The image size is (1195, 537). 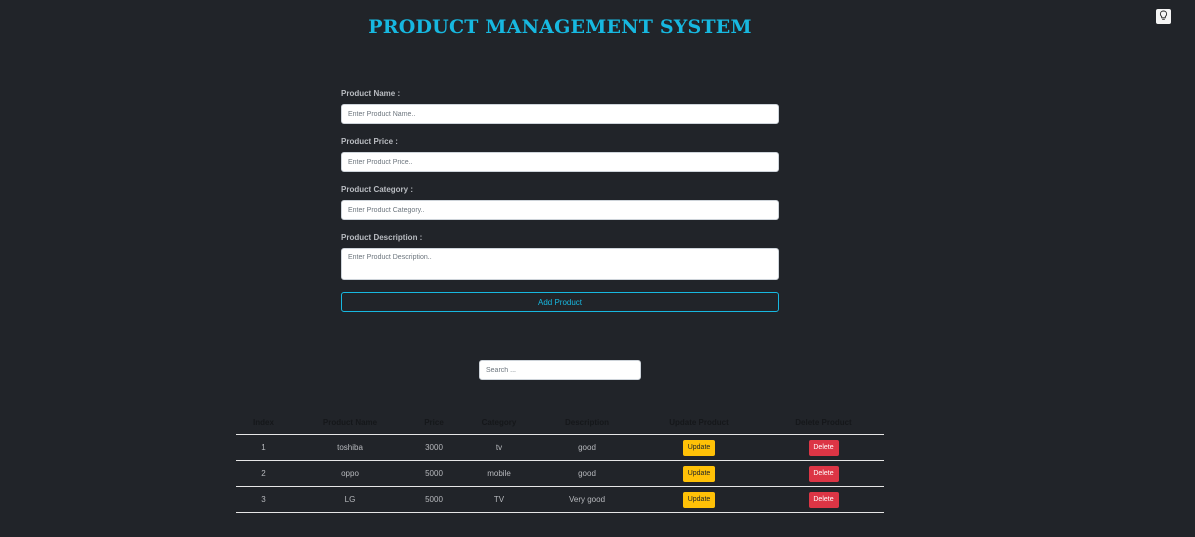 What do you see at coordinates (560, 114) in the screenshot?
I see `product-name-input` at bounding box center [560, 114].